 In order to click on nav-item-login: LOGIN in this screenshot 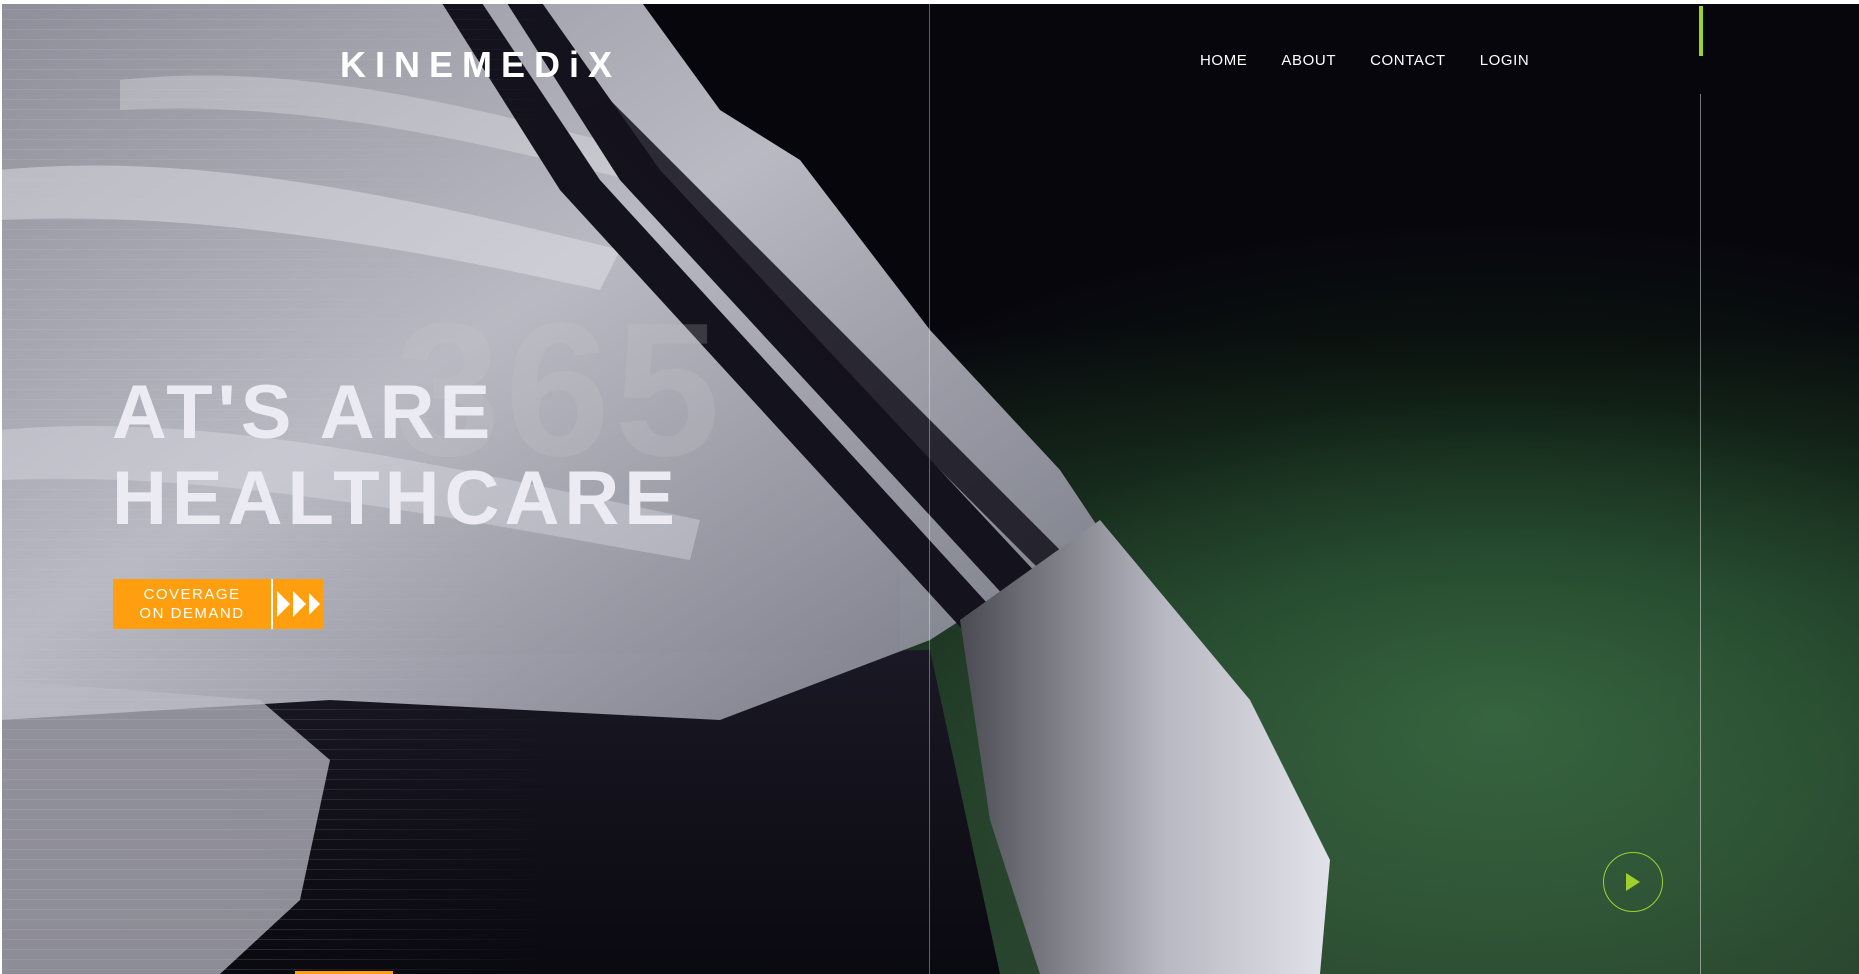, I will do `click(1505, 60)`.